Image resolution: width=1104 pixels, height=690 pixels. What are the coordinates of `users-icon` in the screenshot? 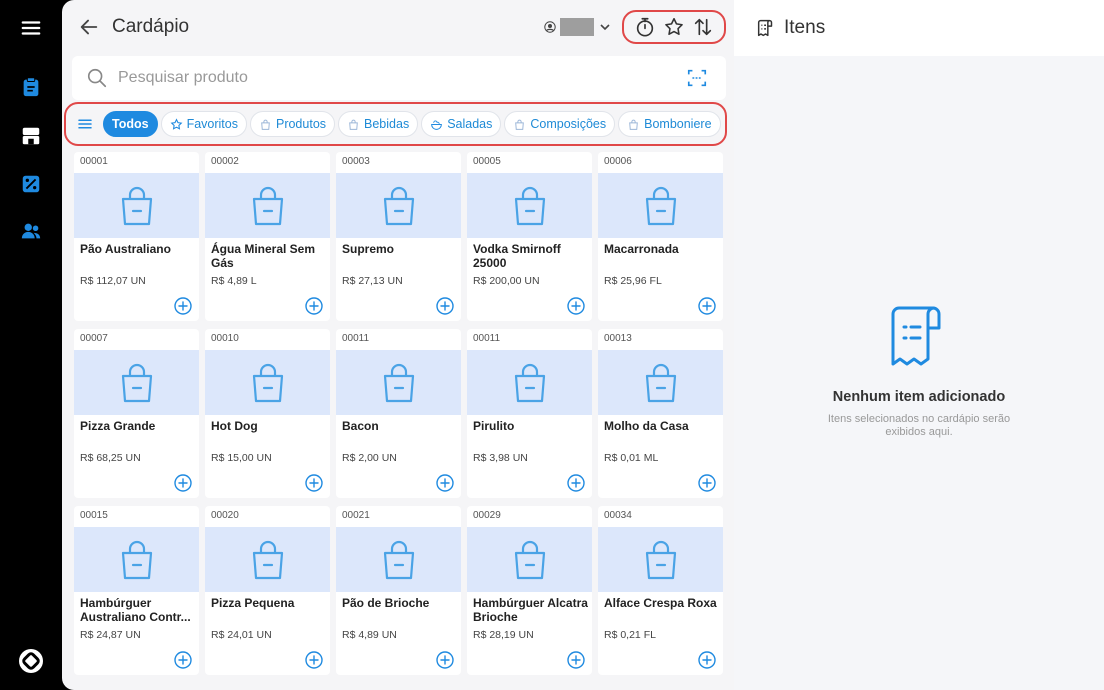 It's located at (31, 231).